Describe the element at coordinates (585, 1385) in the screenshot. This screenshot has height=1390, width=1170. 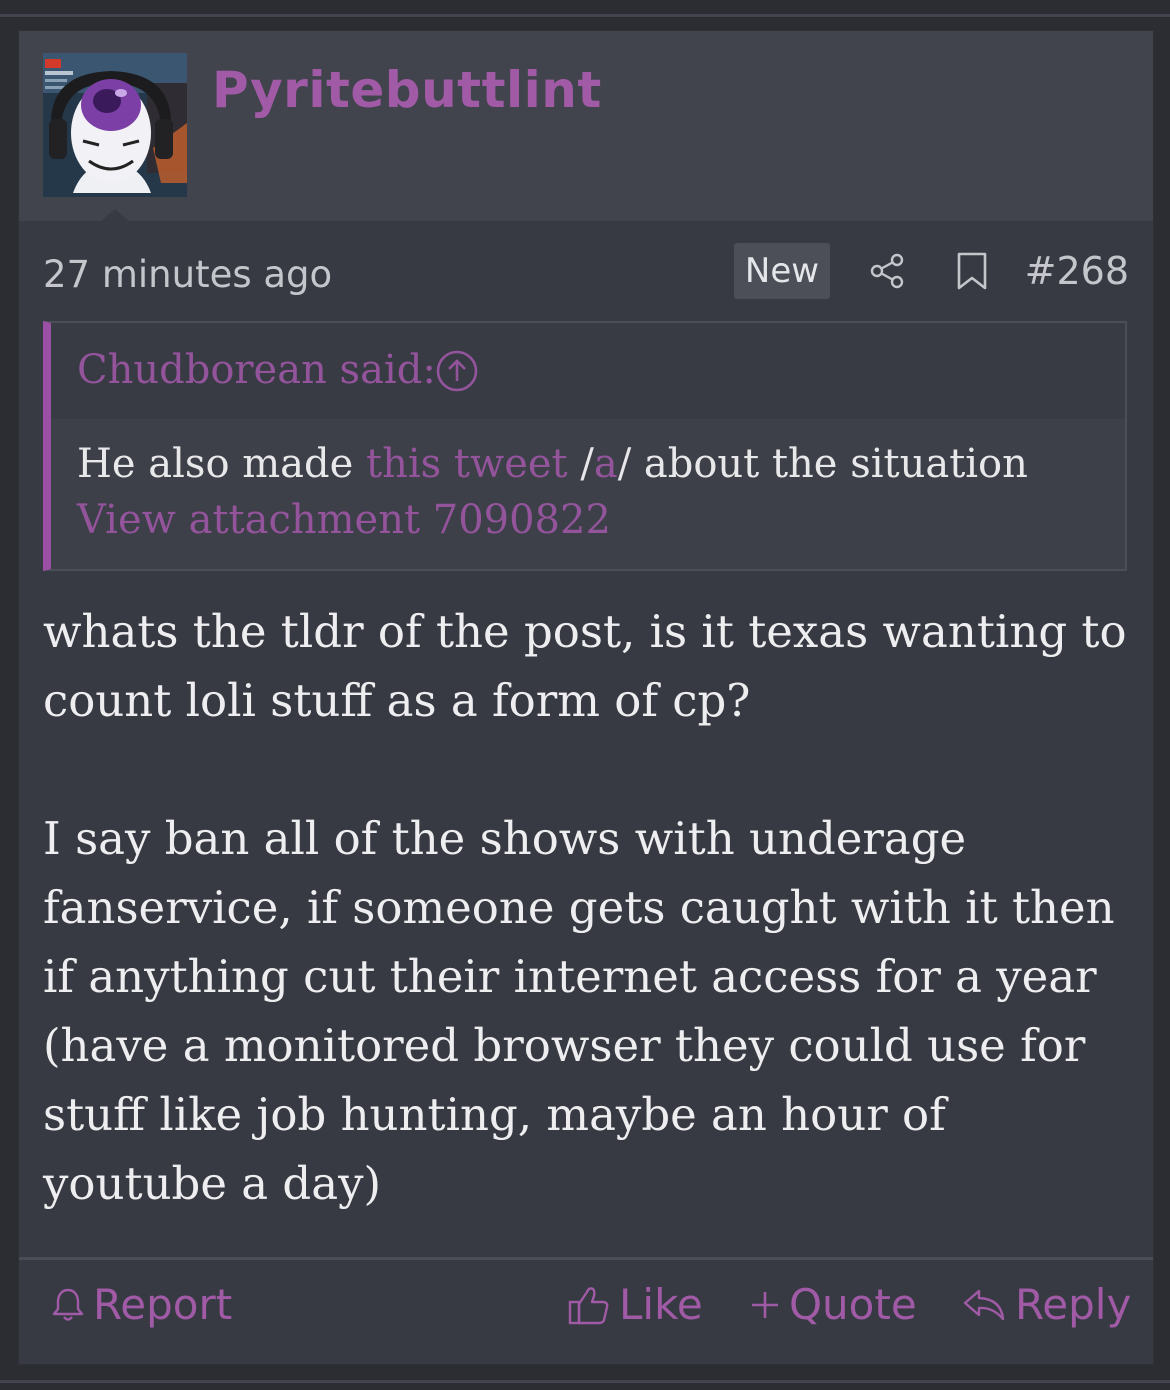
I see `next-post-edge` at that location.